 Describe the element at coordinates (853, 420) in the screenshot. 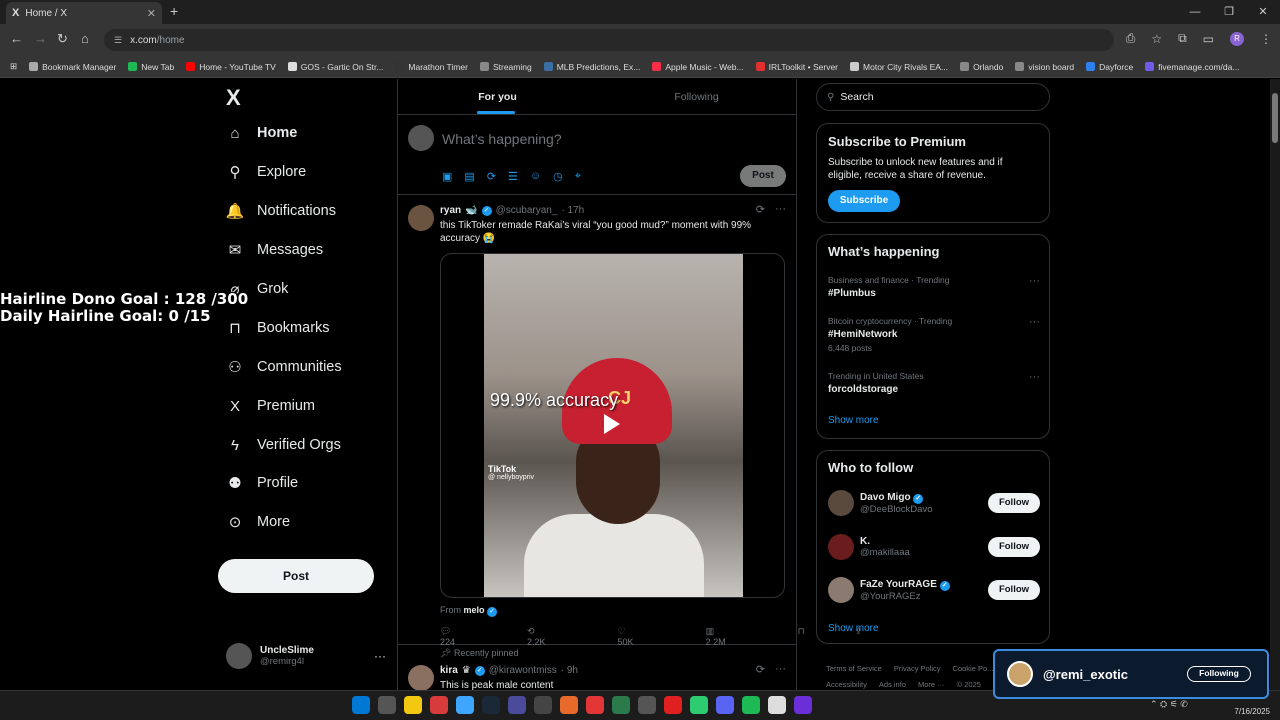

I see `trends-show-more: Show more` at that location.